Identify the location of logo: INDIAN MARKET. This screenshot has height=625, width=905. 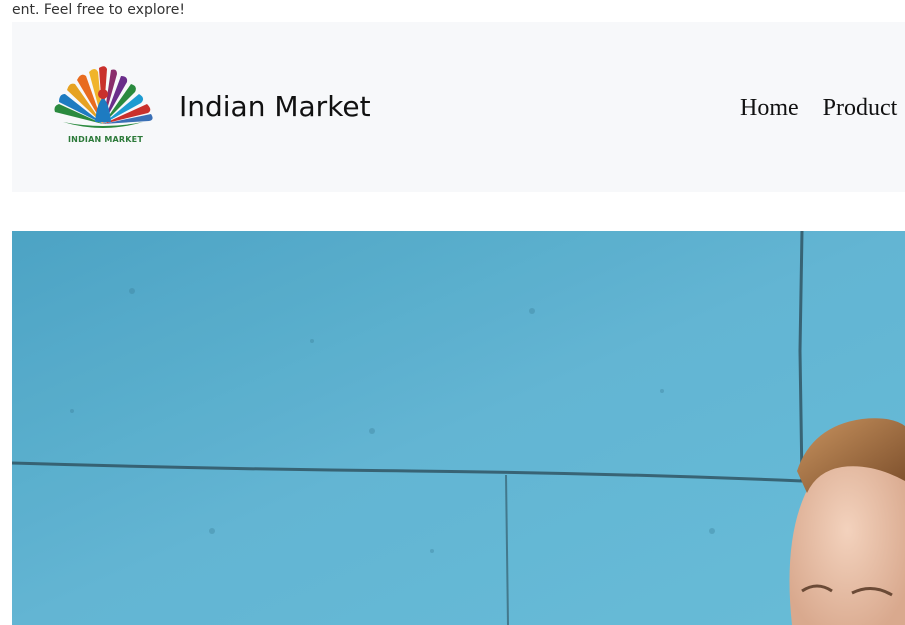
(103, 106).